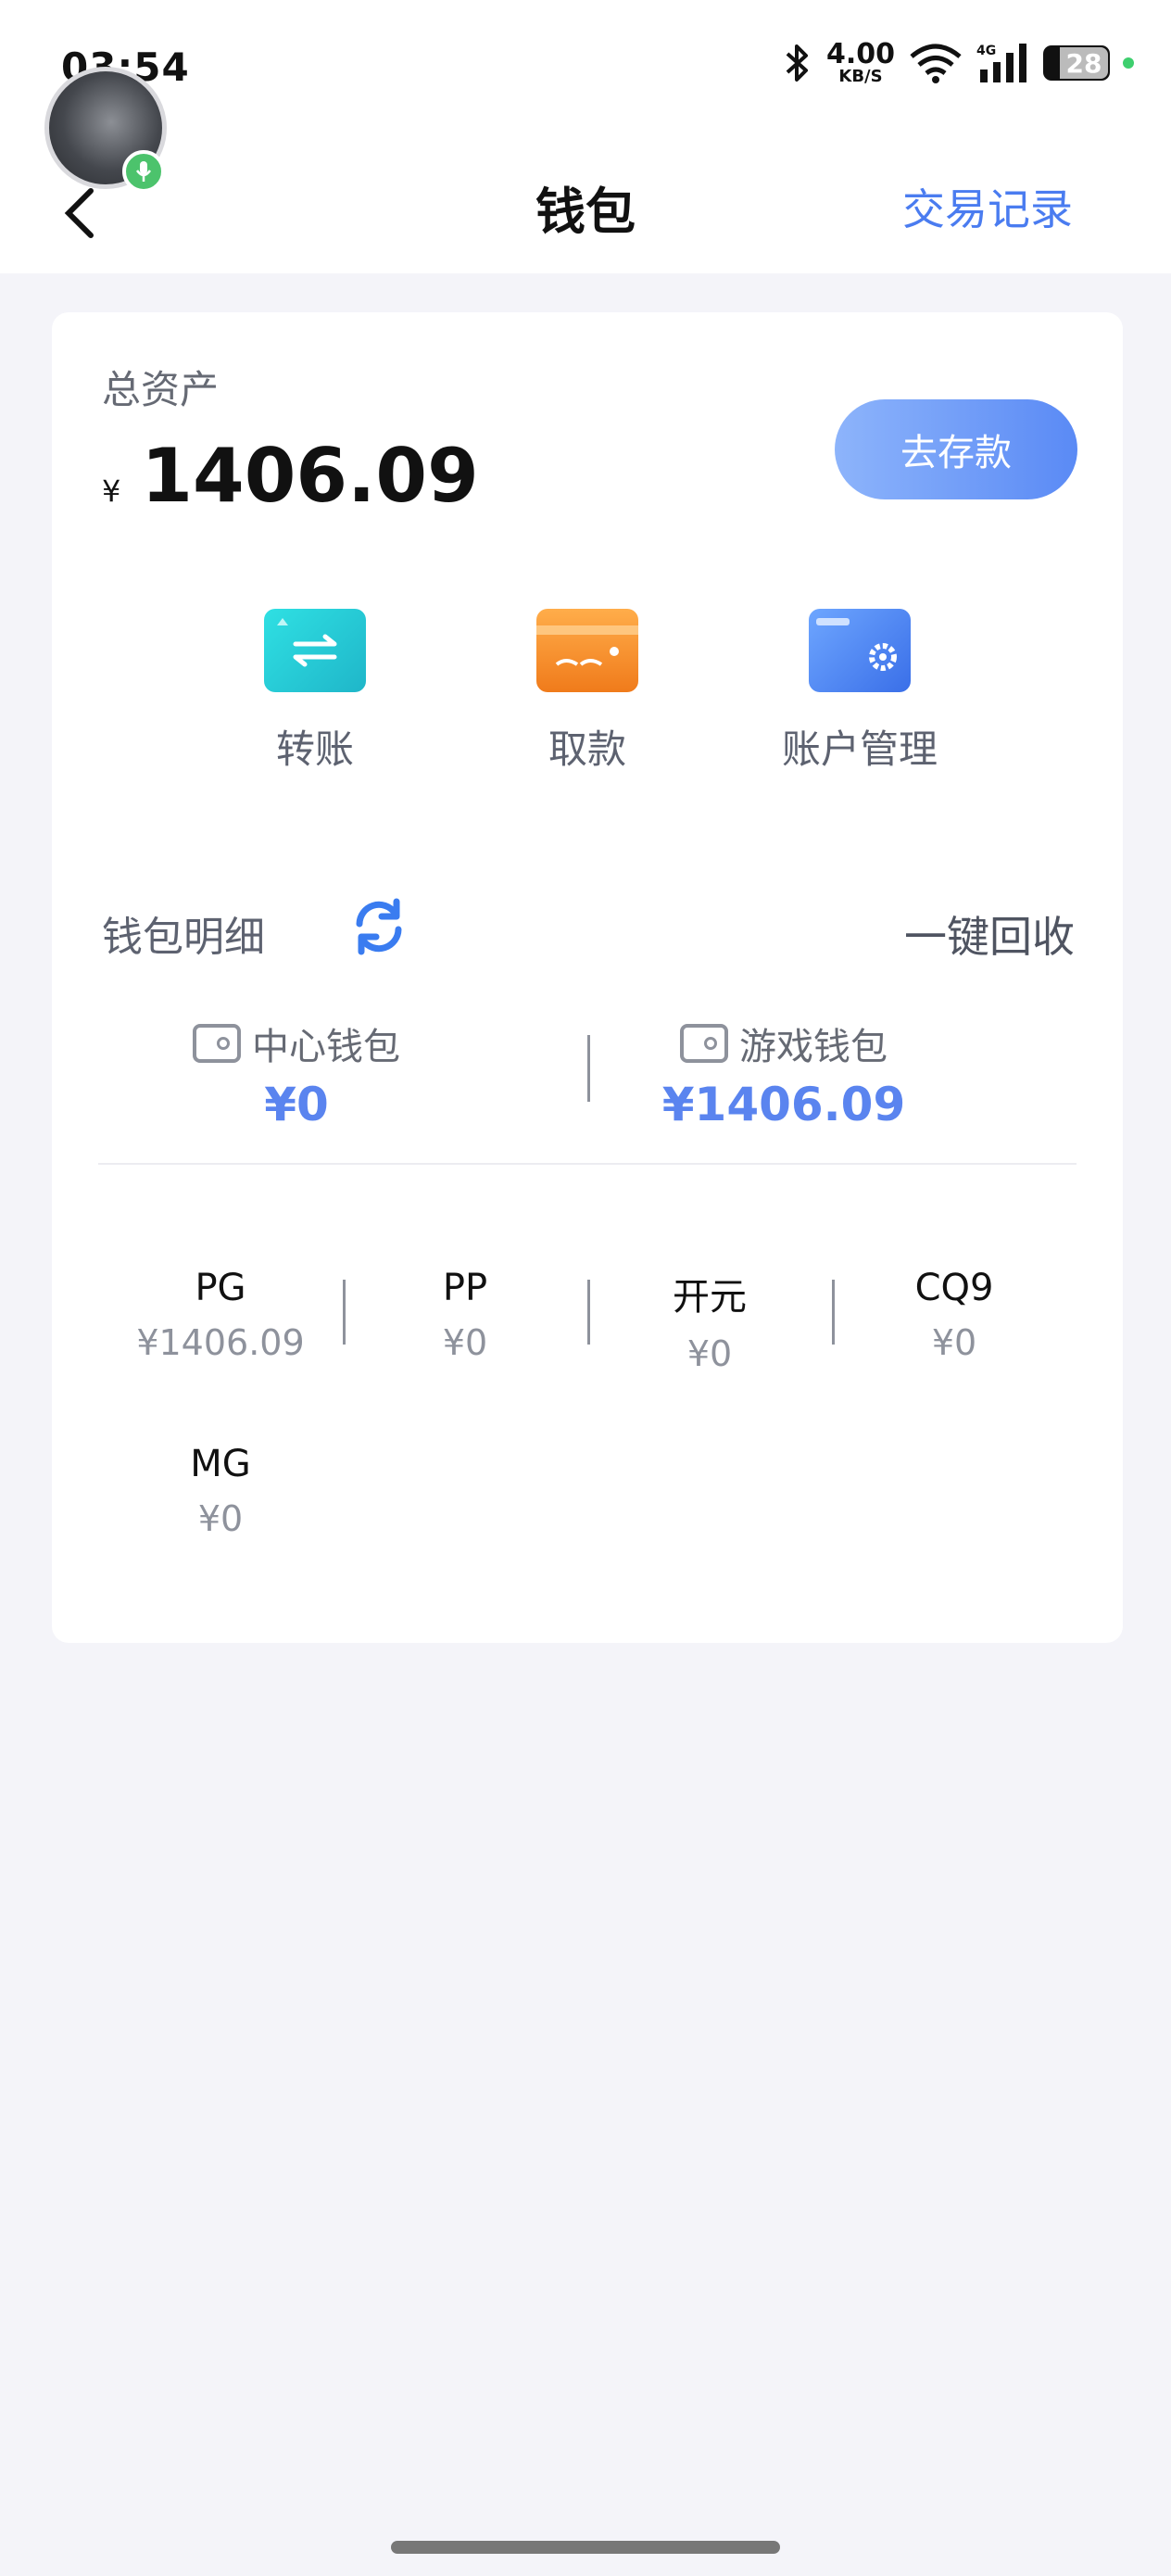 The height and width of the screenshot is (2576, 1171). What do you see at coordinates (144, 171) in the screenshot?
I see `microphone-icon` at bounding box center [144, 171].